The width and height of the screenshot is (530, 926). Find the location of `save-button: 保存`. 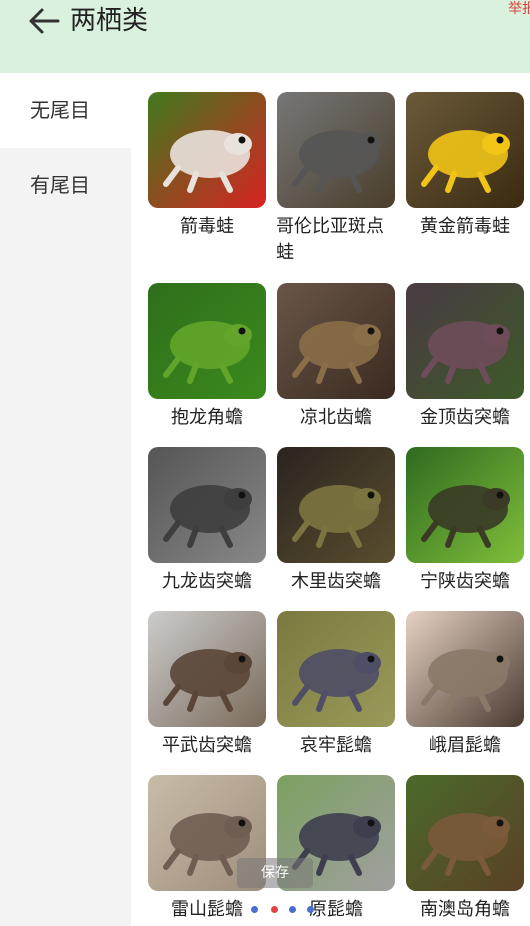

save-button: 保存 is located at coordinates (275, 873).